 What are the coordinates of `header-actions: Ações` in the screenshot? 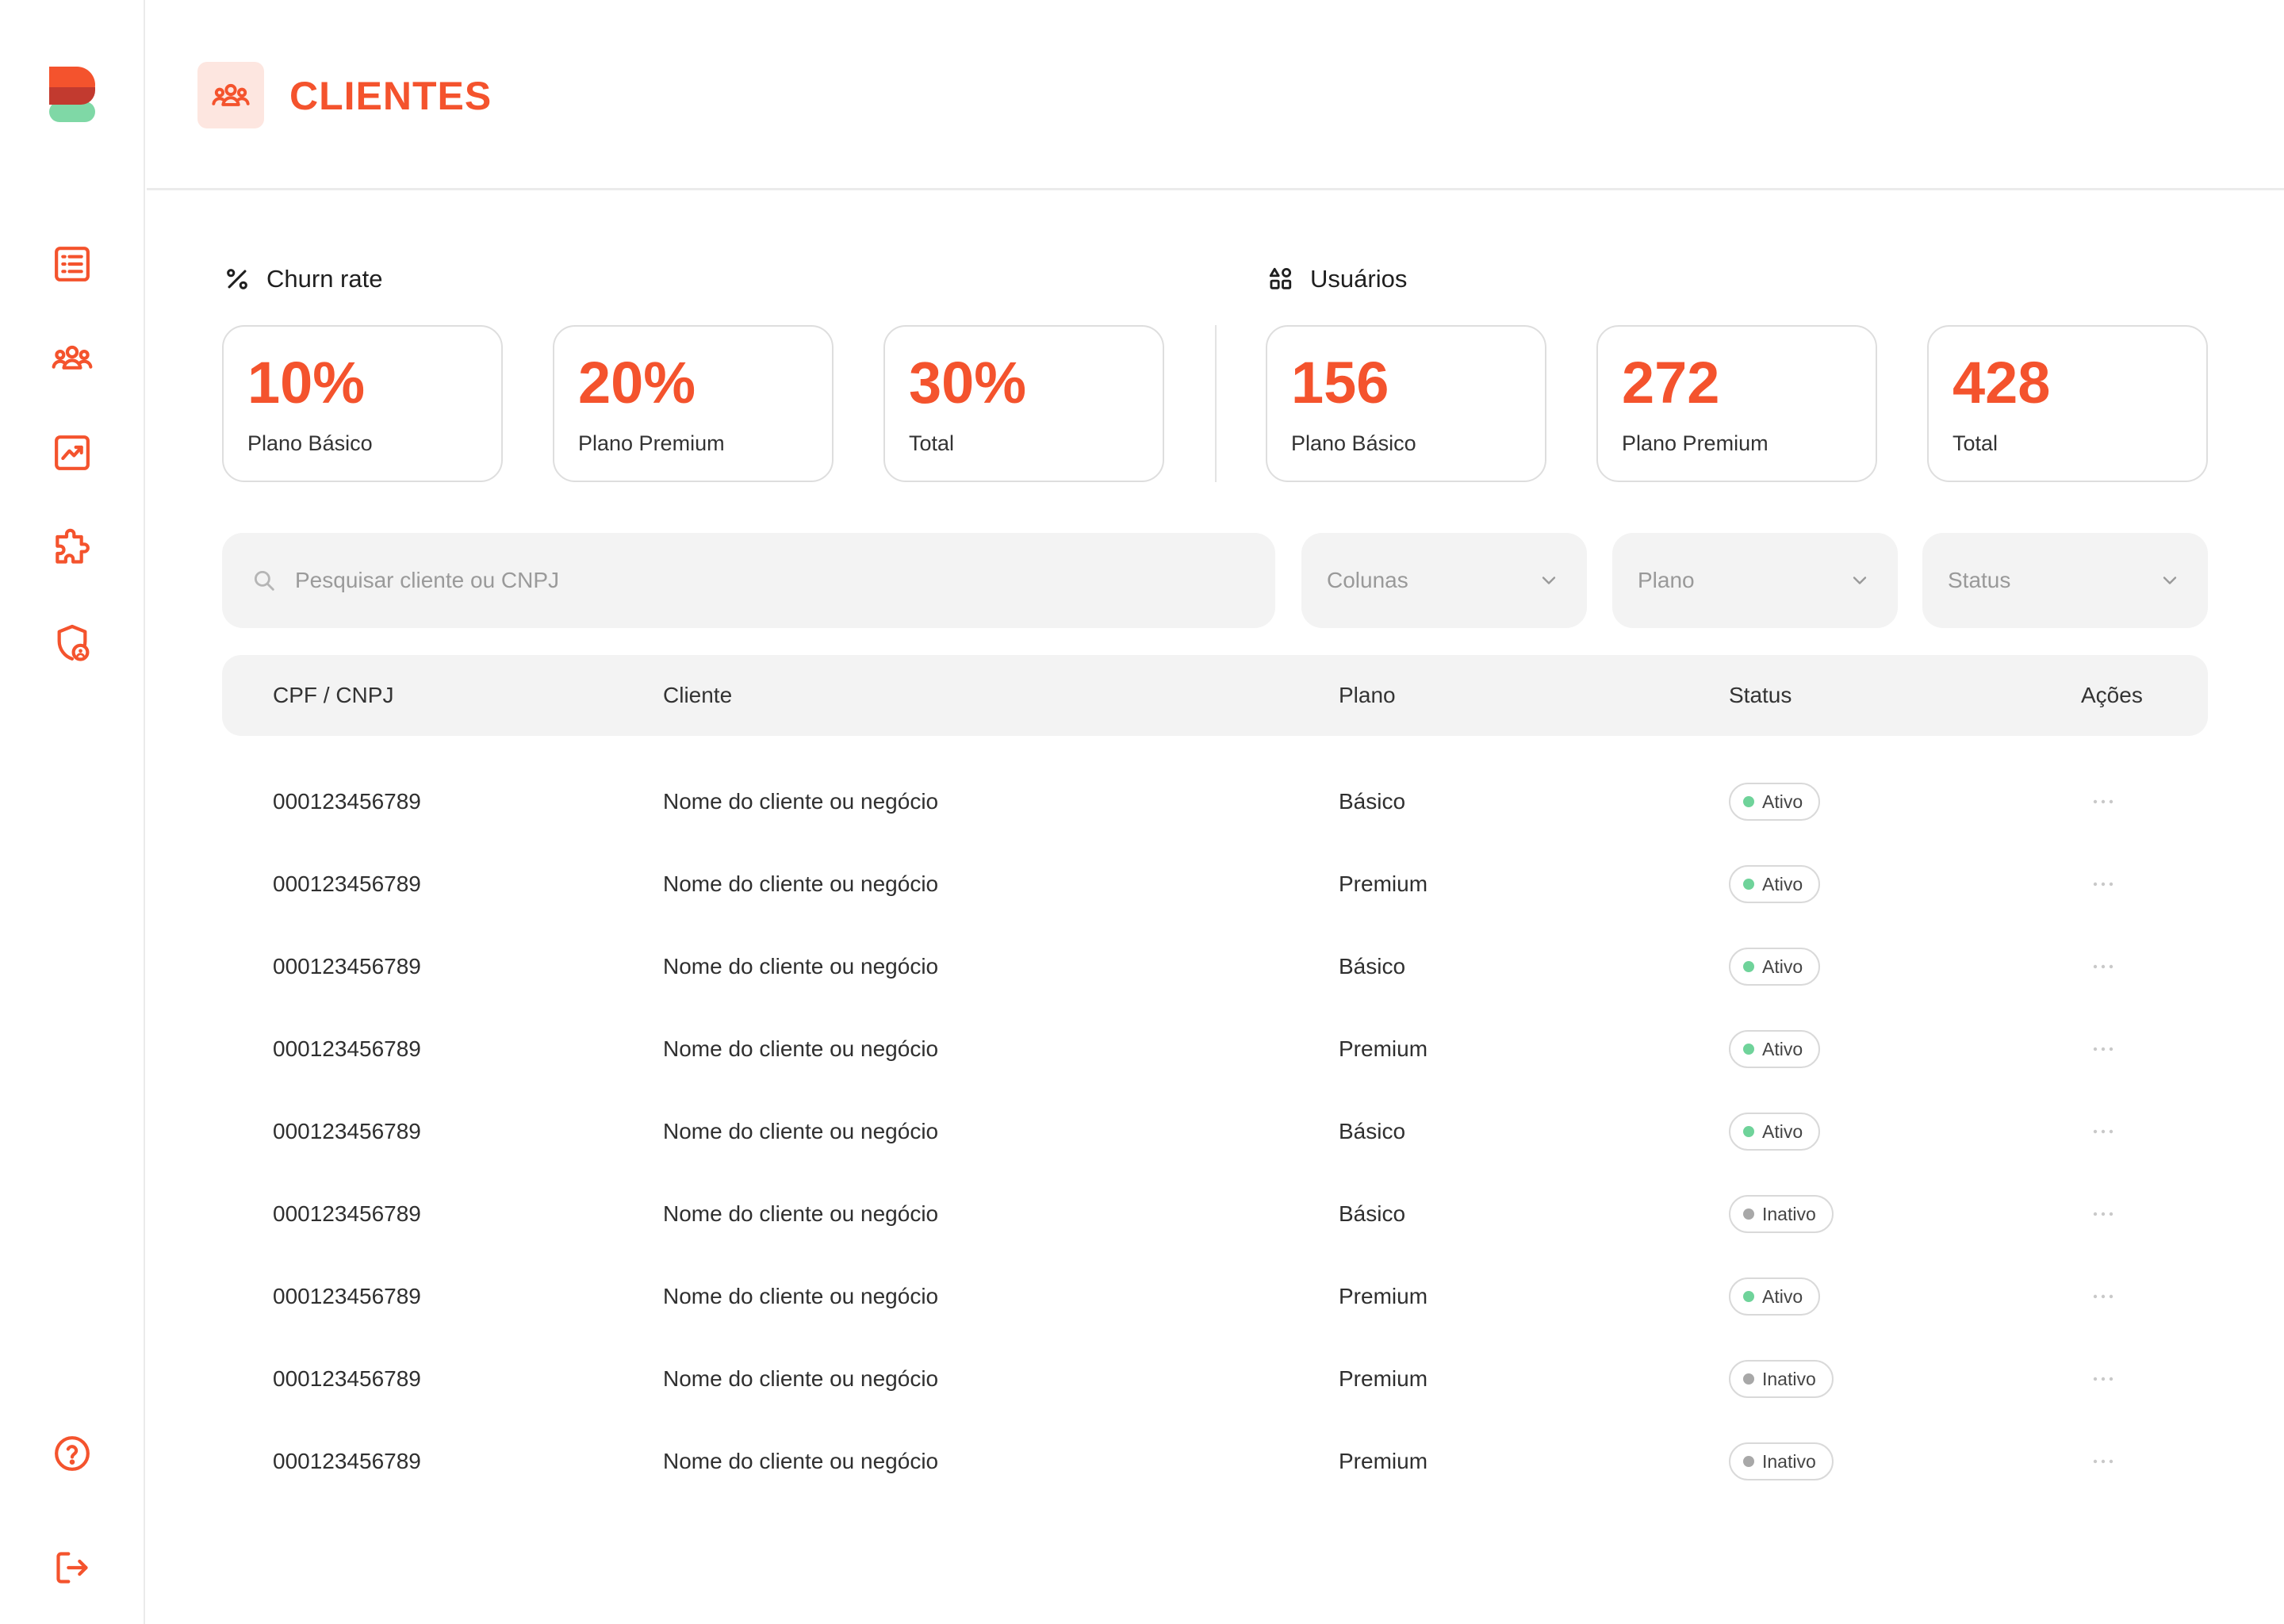 It's located at (2112, 695).